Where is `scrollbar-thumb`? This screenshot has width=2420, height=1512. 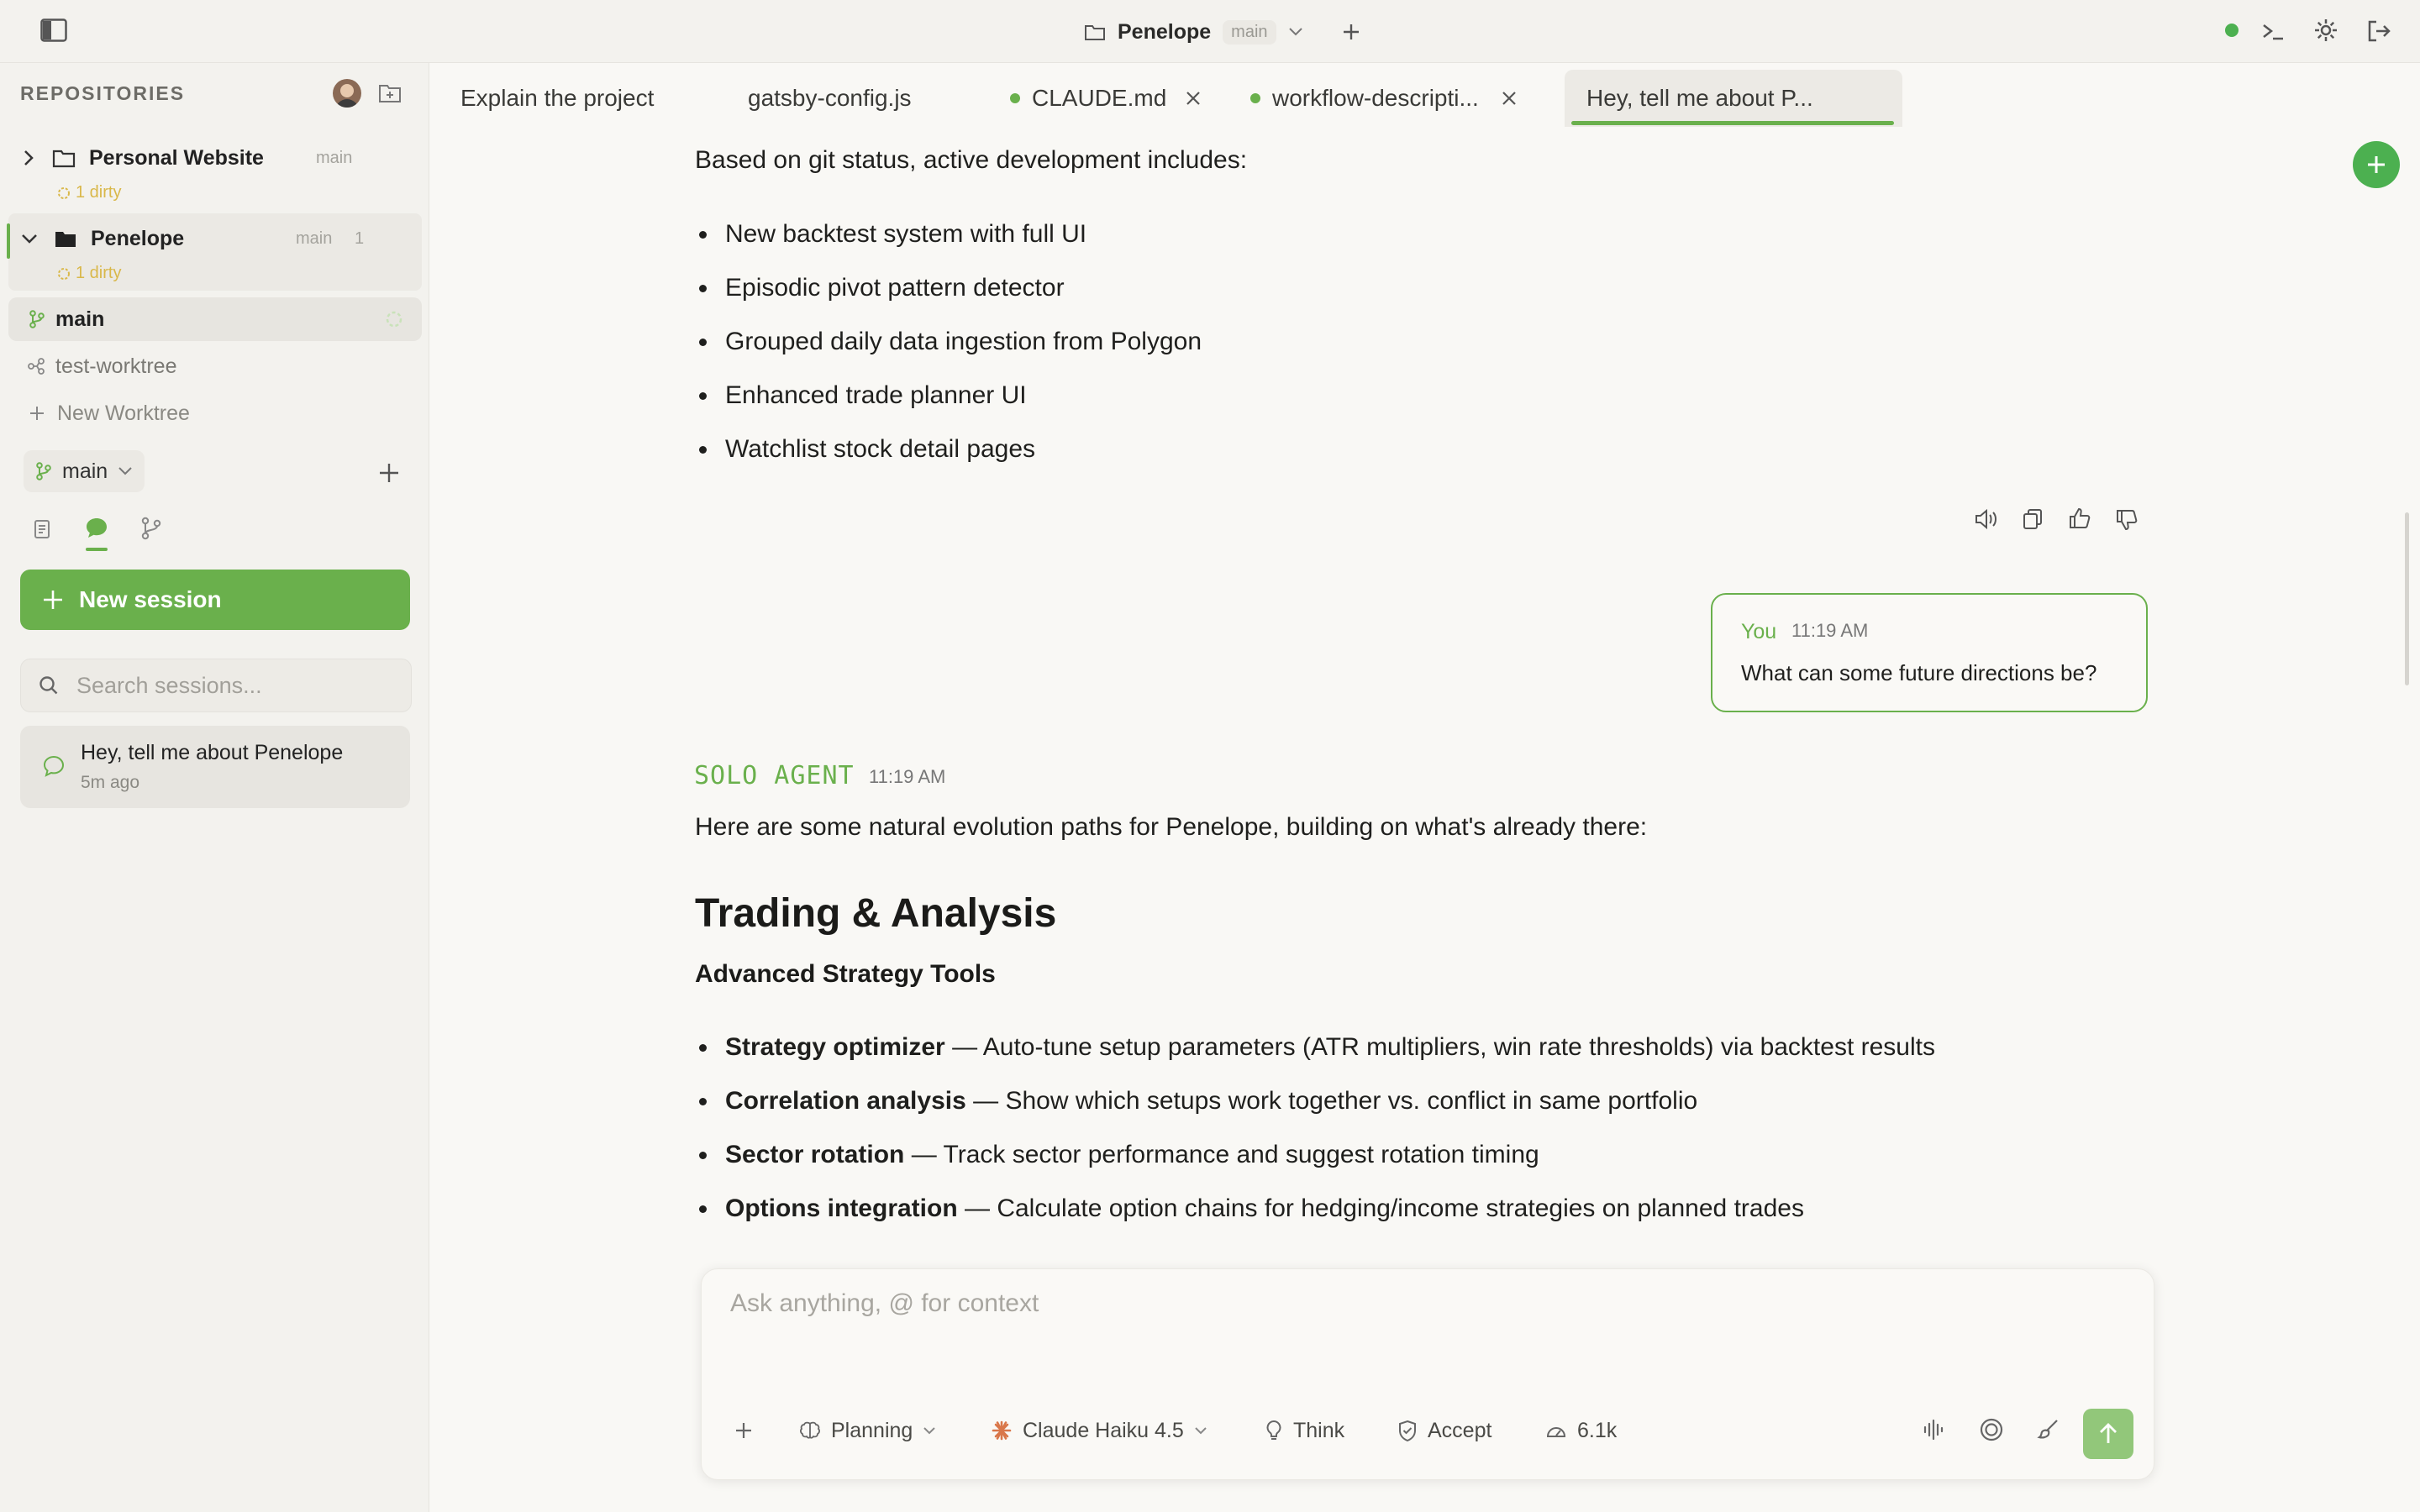 scrollbar-thumb is located at coordinates (2407, 598).